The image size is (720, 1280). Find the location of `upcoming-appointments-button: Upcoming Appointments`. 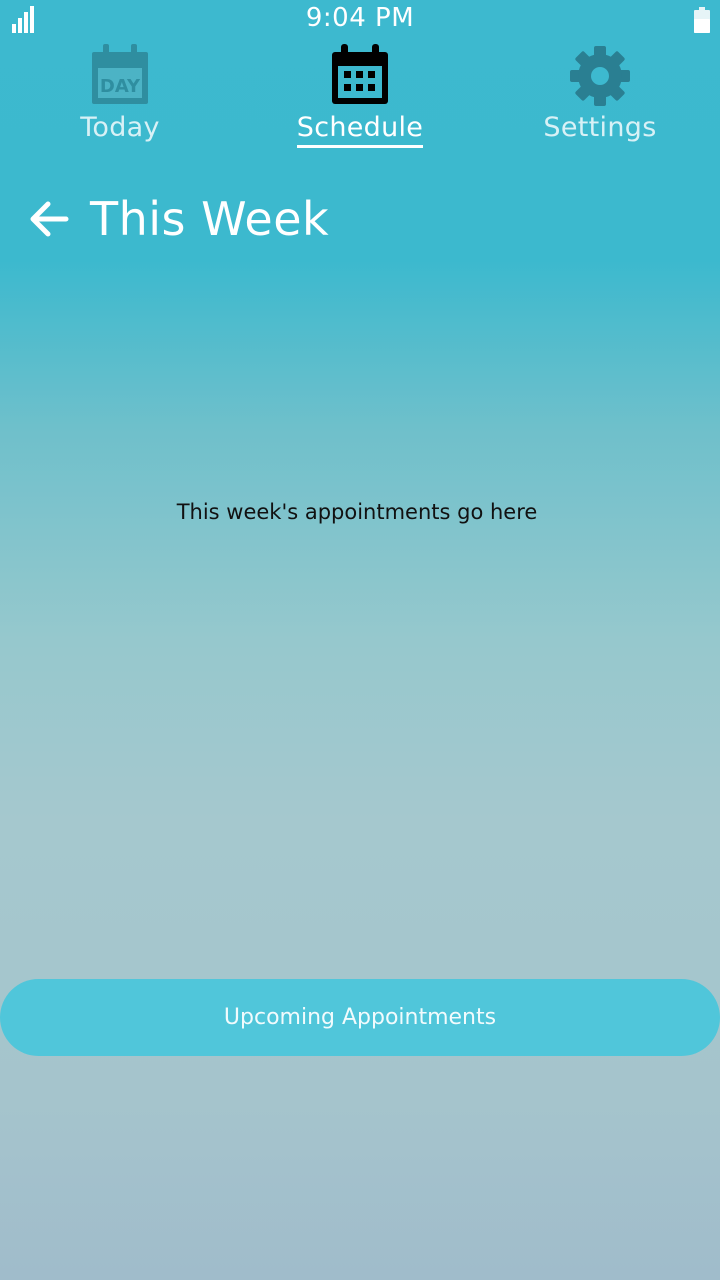

upcoming-appointments-button: Upcoming Appointments is located at coordinates (360, 1017).